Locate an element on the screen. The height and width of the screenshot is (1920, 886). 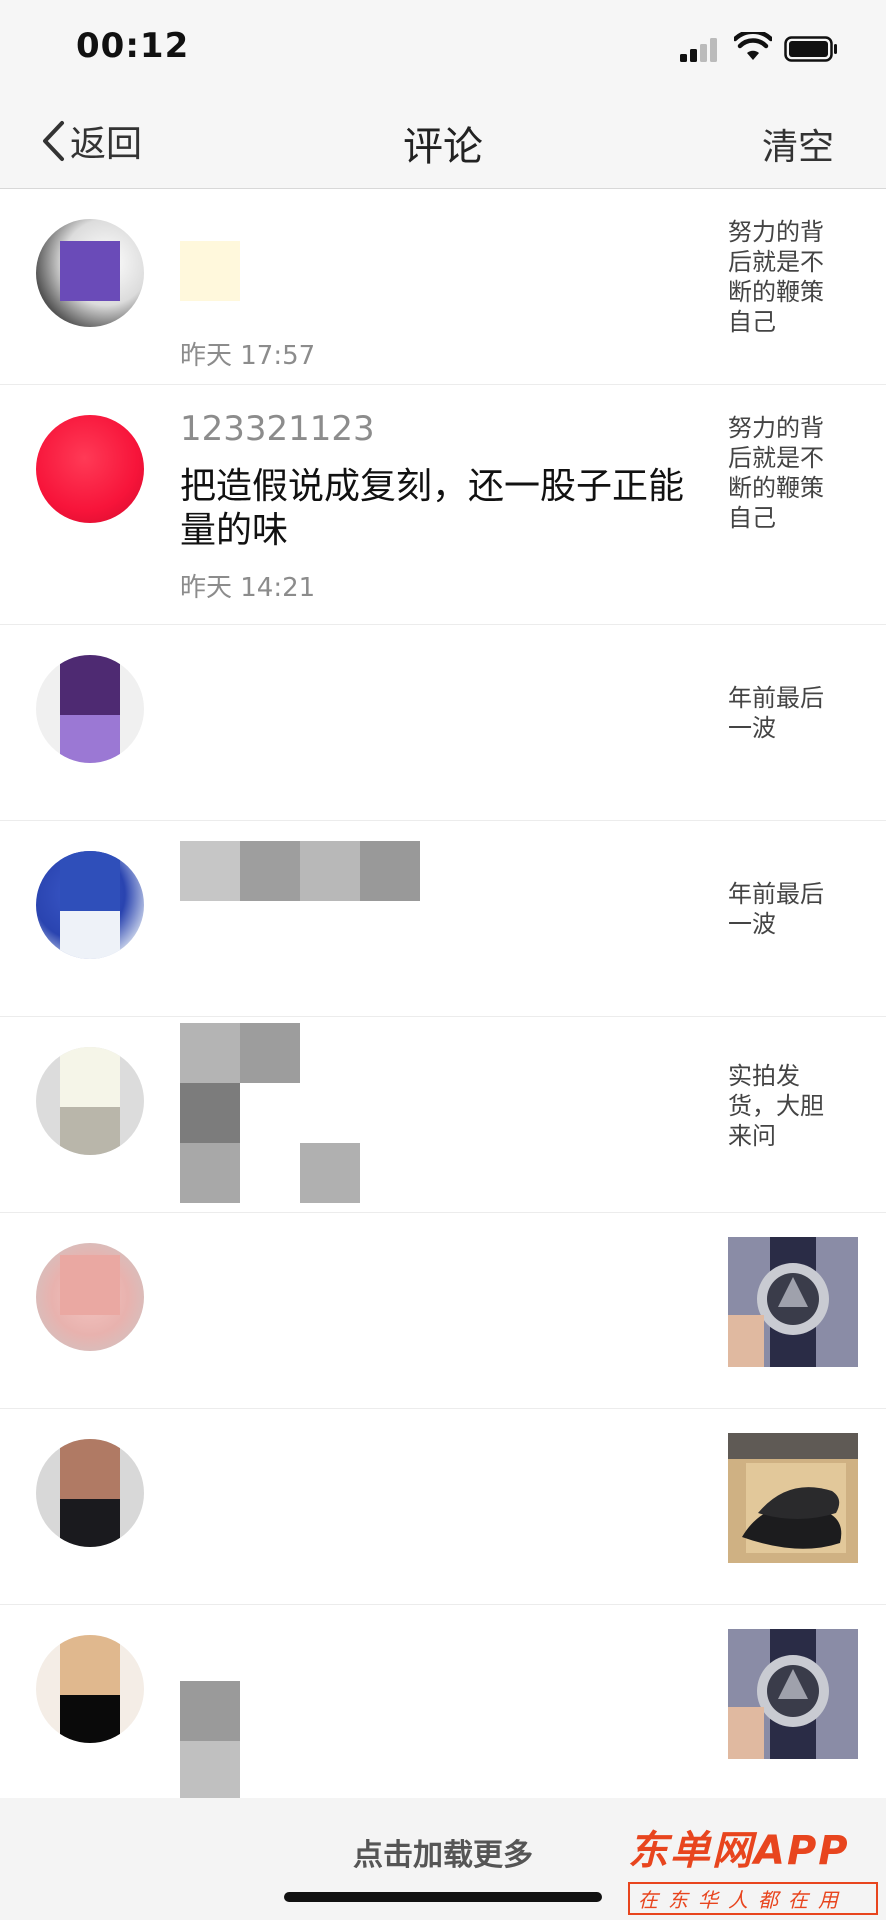
wifi-icon is located at coordinates (753, 46).